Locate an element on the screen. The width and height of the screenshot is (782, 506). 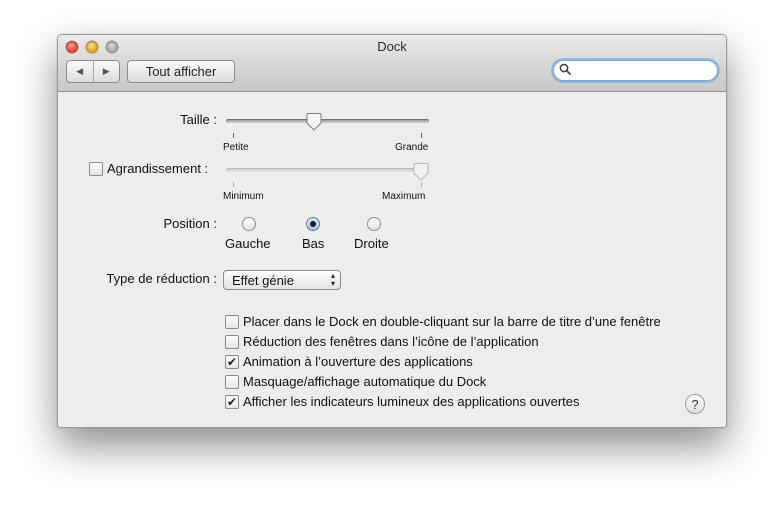
popup-arrows-icon: ▴ ▾ is located at coordinates (332, 279).